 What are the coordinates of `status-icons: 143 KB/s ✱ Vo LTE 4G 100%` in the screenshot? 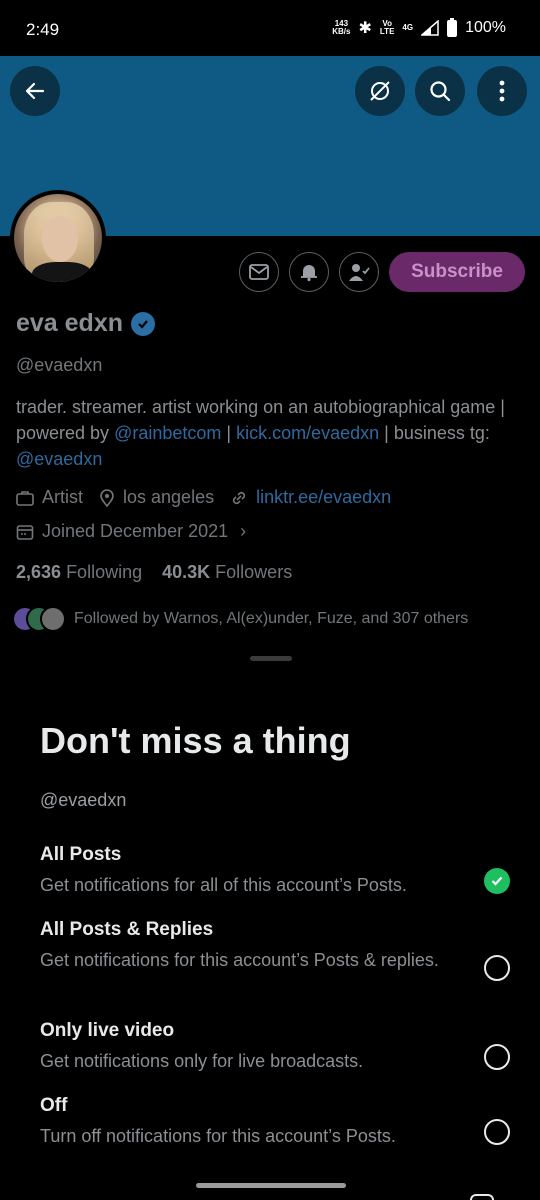 It's located at (419, 27).